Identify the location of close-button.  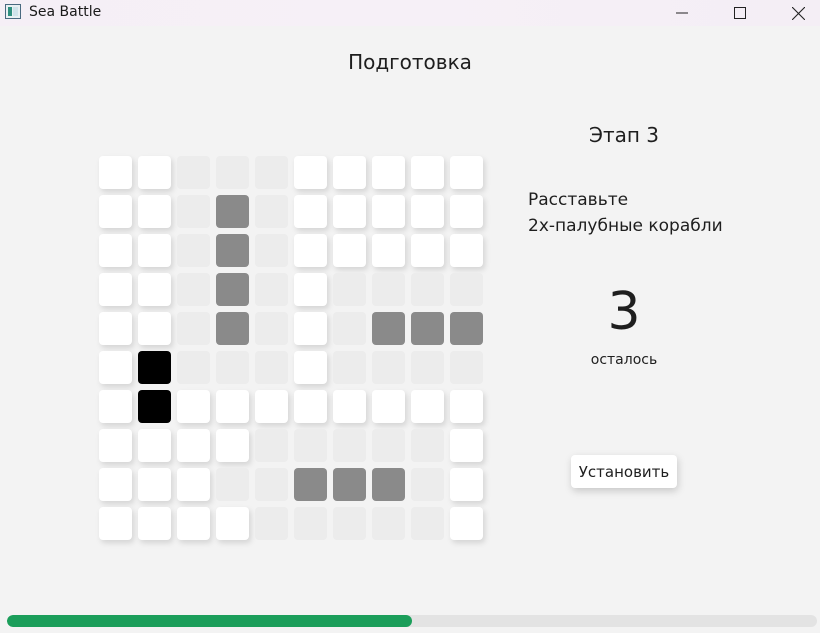
(797, 13).